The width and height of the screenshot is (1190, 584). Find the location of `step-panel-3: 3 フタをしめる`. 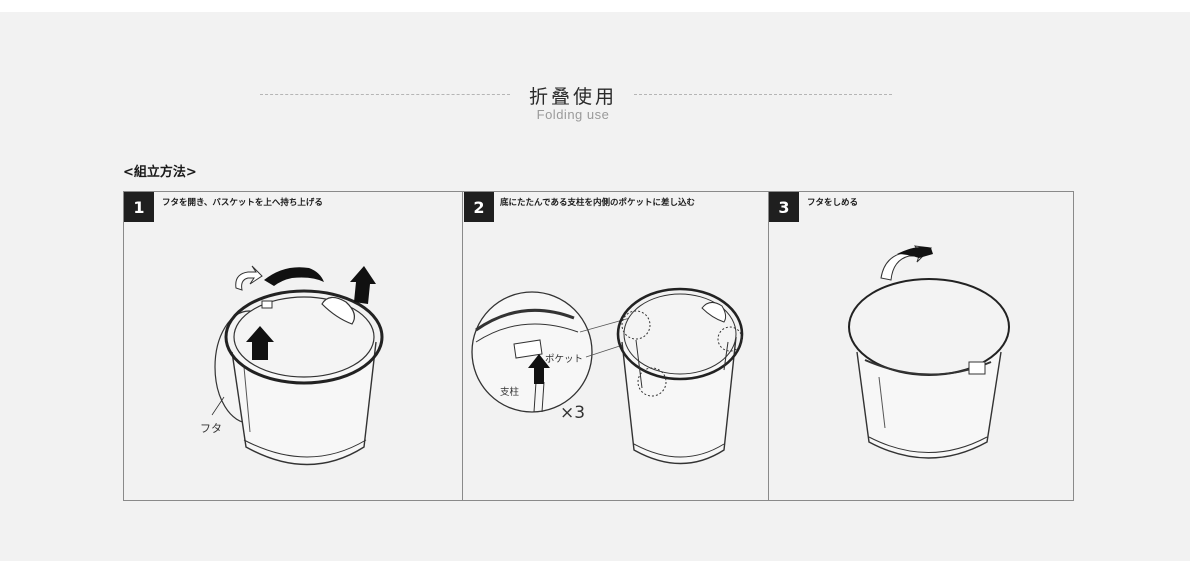

step-panel-3: 3 フタをしめる is located at coordinates (921, 346).